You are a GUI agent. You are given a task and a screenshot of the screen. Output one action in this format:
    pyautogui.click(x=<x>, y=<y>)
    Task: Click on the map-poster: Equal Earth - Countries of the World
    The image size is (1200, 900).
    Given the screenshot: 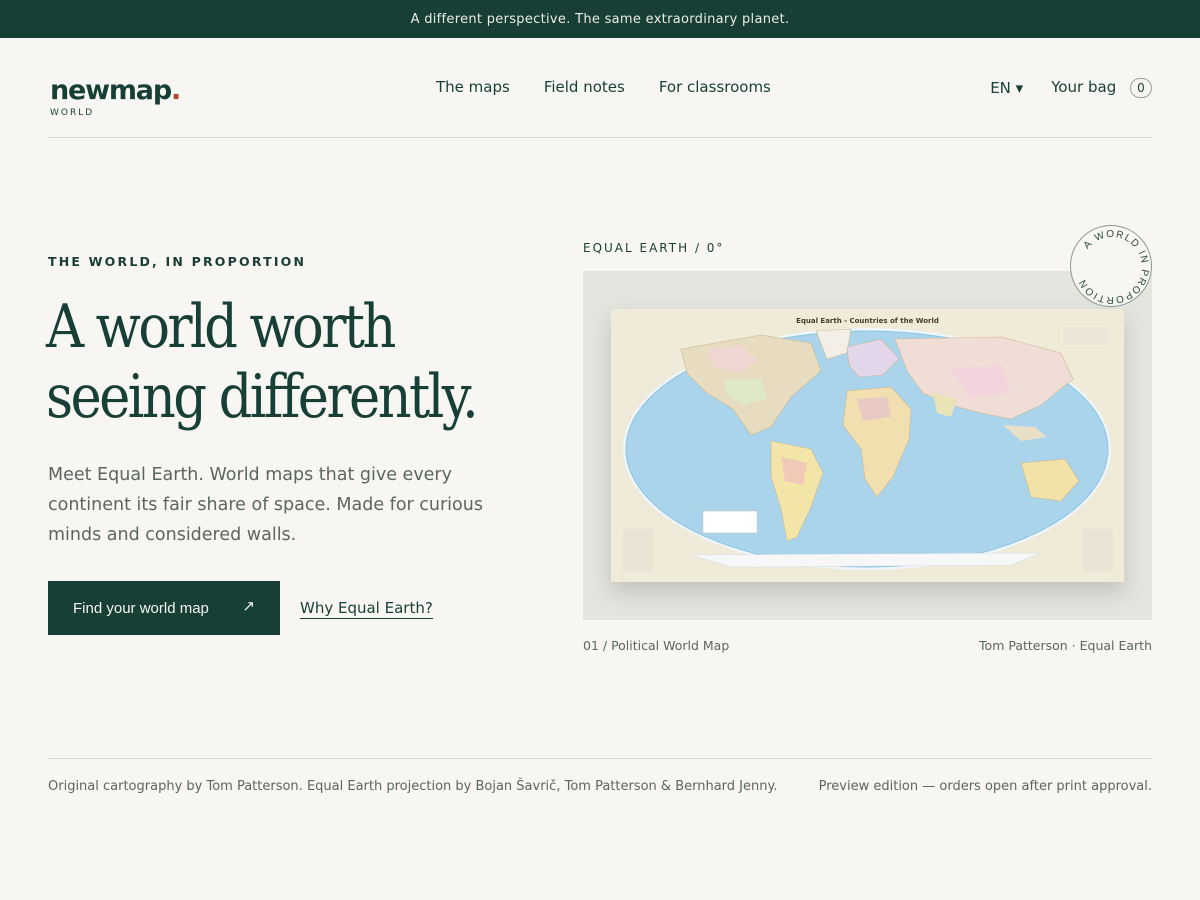 What is the action you would take?
    pyautogui.click(x=867, y=445)
    